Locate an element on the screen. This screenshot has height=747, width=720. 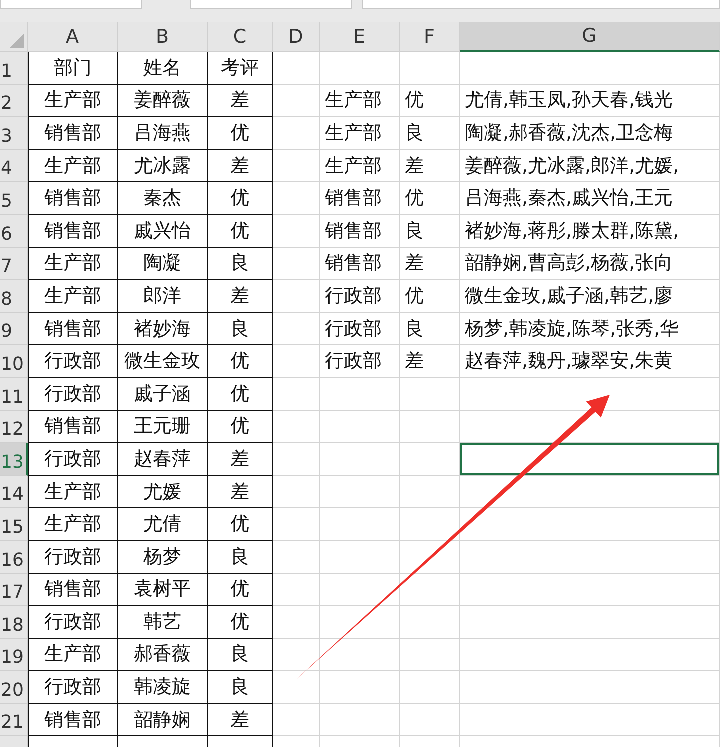
column-header: B is located at coordinates (163, 37).